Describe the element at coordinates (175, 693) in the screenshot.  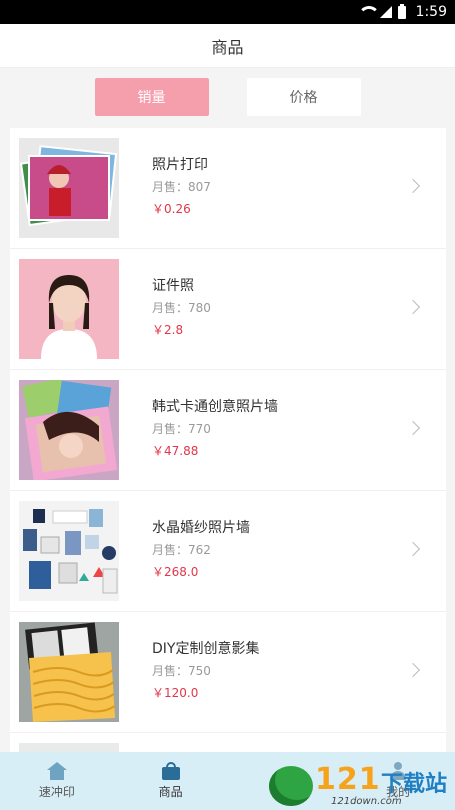
I see `product-price: ￥120.0` at that location.